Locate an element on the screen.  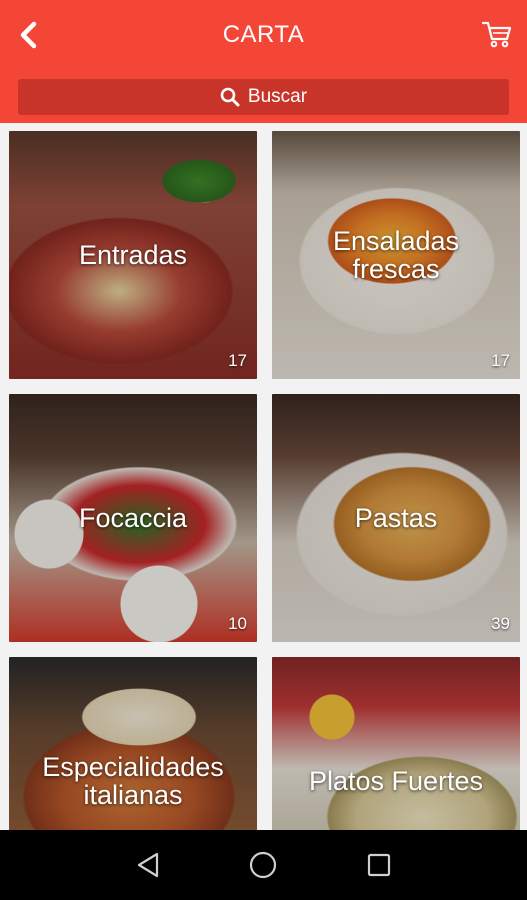
cart-button is located at coordinates (497, 34).